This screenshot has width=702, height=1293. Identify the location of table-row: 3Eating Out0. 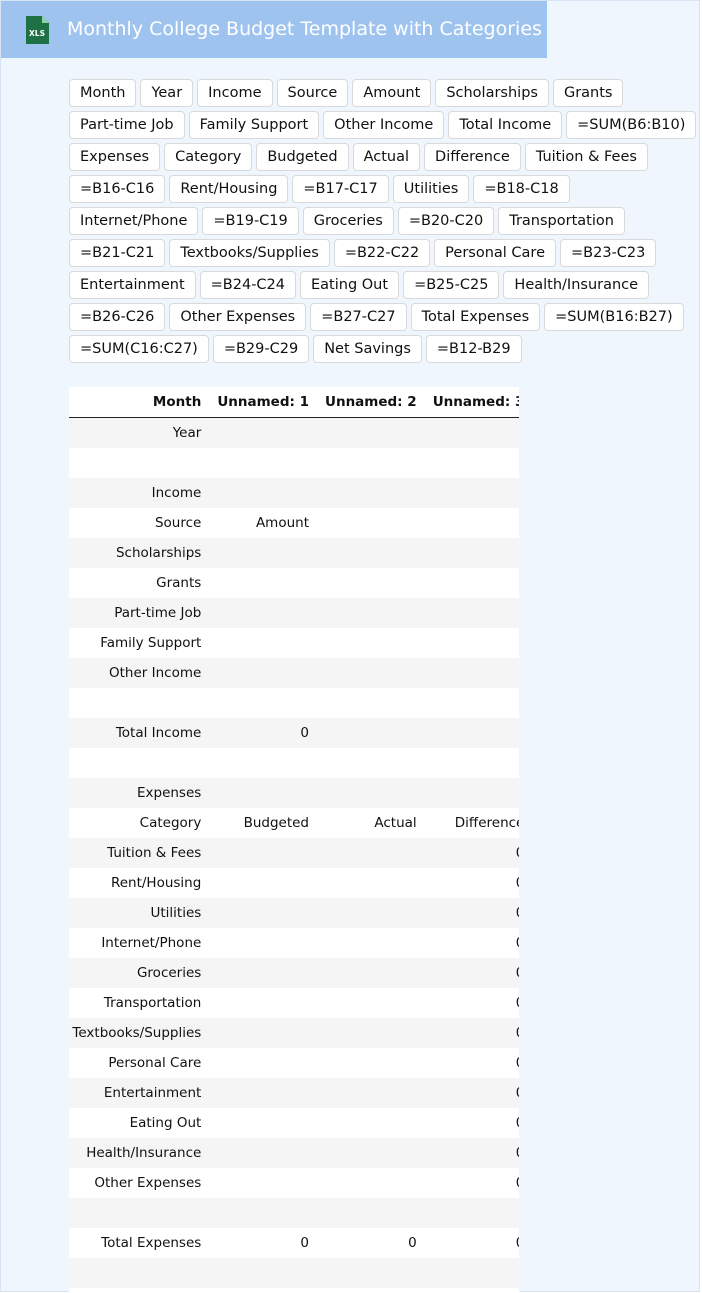
(294, 1123).